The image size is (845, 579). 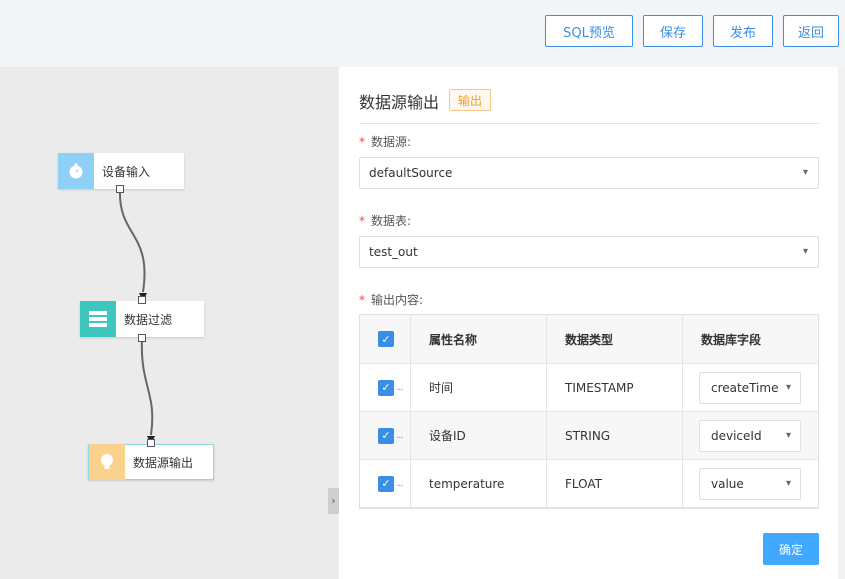 I want to click on node-label: 设备输入, so click(x=126, y=171).